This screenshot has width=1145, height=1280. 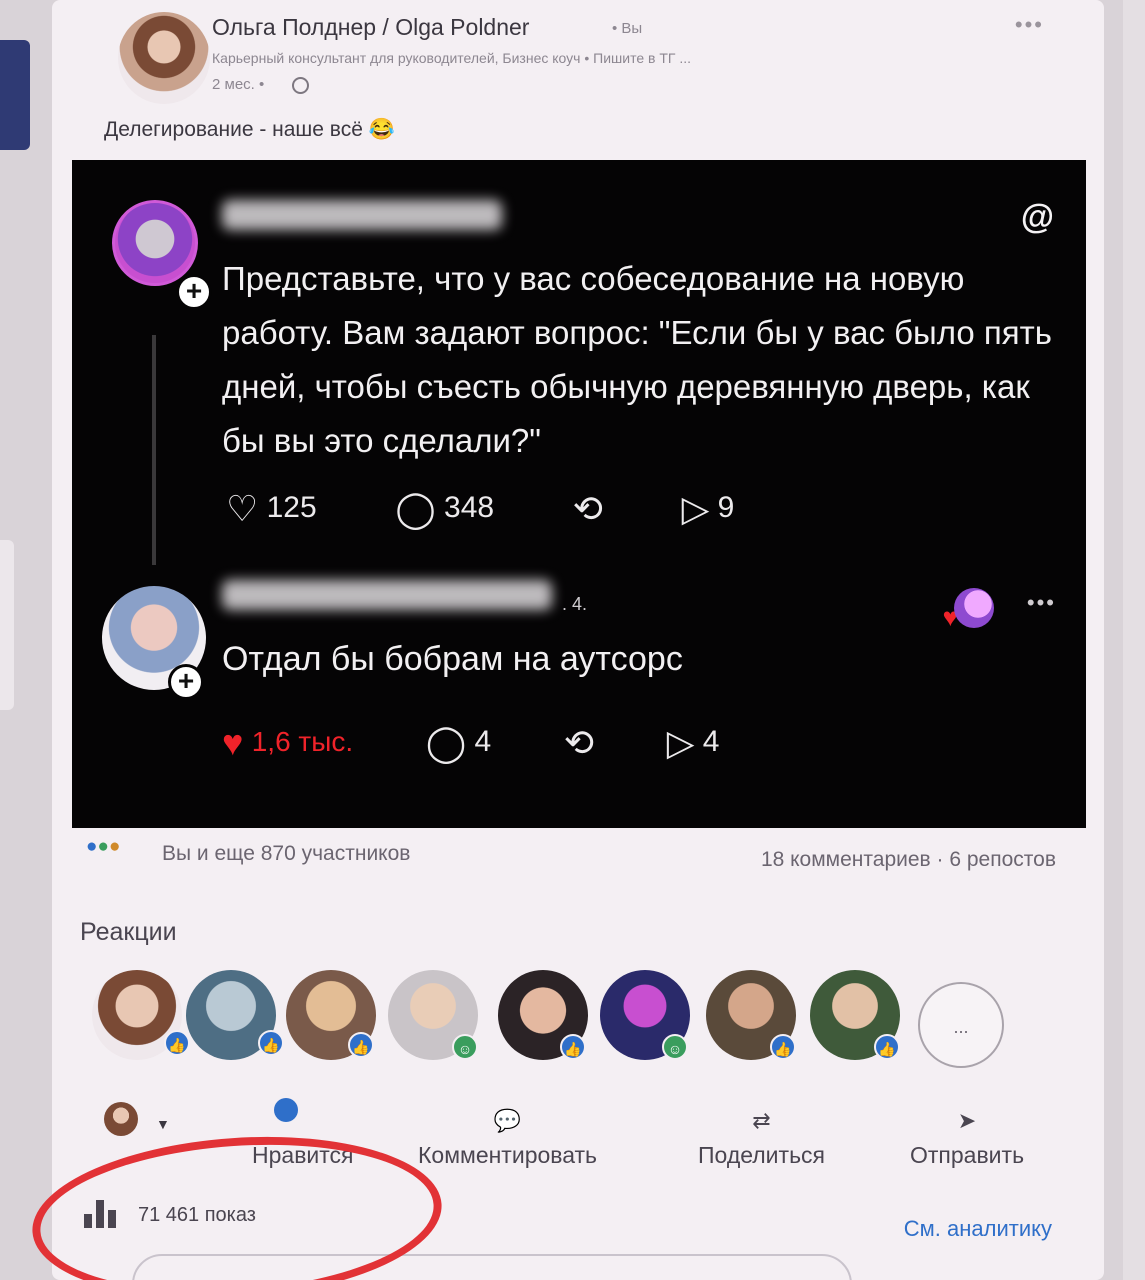 What do you see at coordinates (291, 507) in the screenshot?
I see `question-likes: 125` at bounding box center [291, 507].